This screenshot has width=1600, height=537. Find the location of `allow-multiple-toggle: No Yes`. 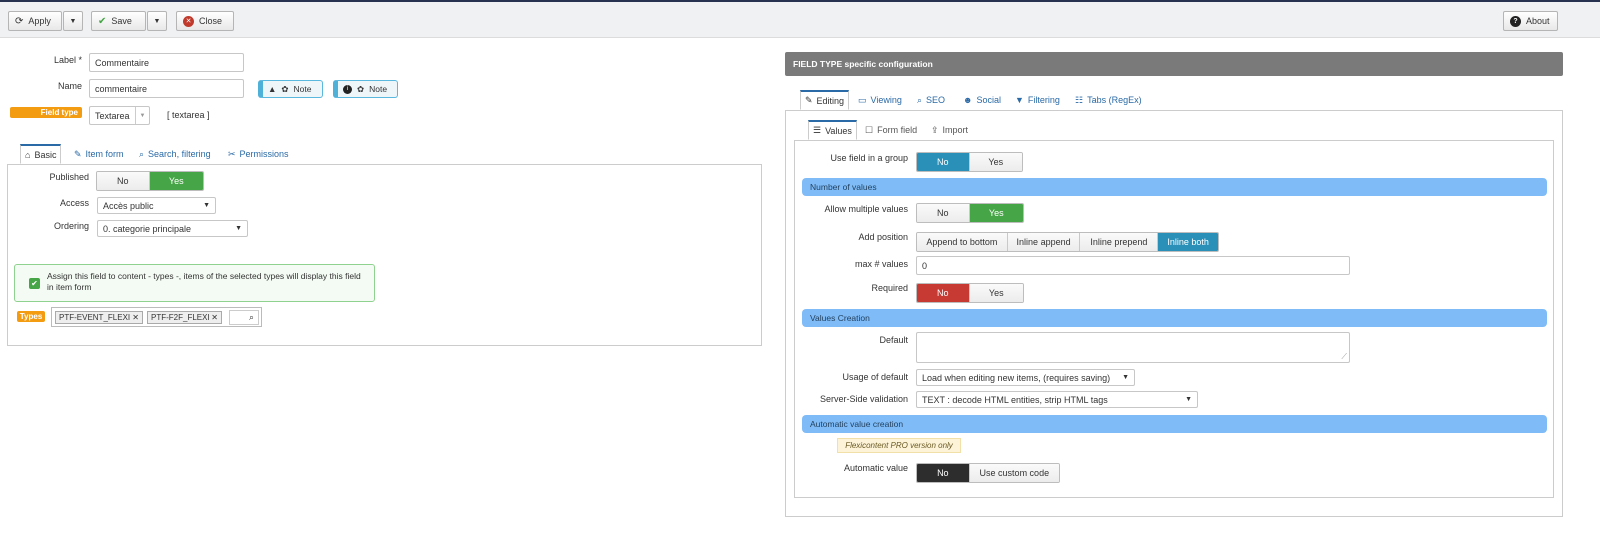

allow-multiple-toggle: No Yes is located at coordinates (970, 213).